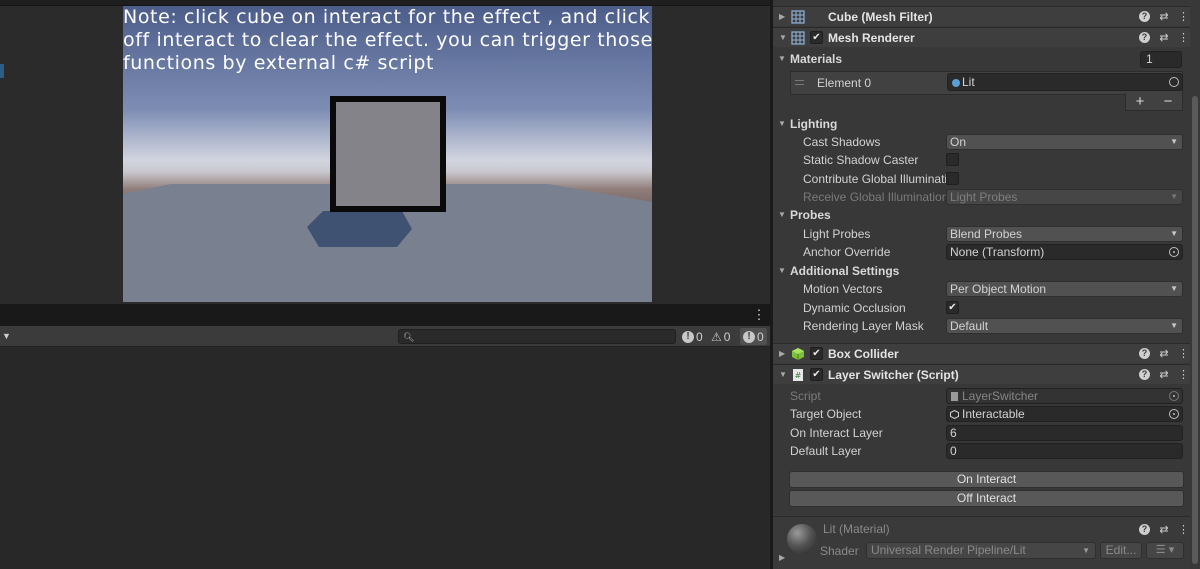 The width and height of the screenshot is (1200, 569). What do you see at coordinates (836, 433) in the screenshot?
I see `field-label: On Interact Layer` at bounding box center [836, 433].